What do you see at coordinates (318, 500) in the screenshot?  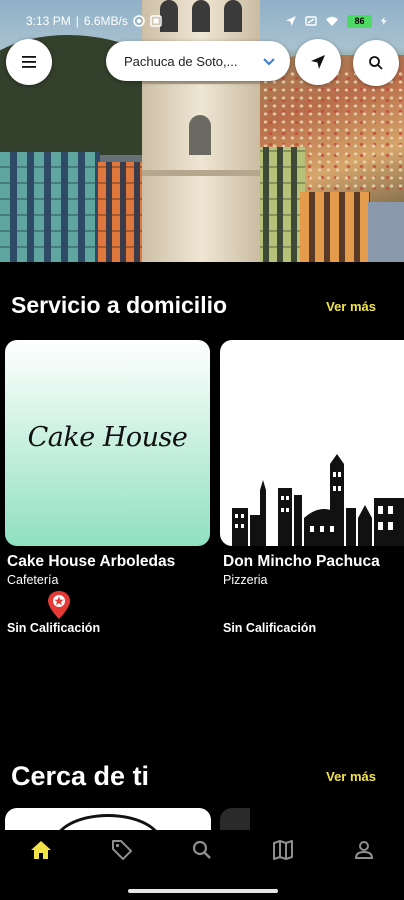 I see `city-skyline-logo` at bounding box center [318, 500].